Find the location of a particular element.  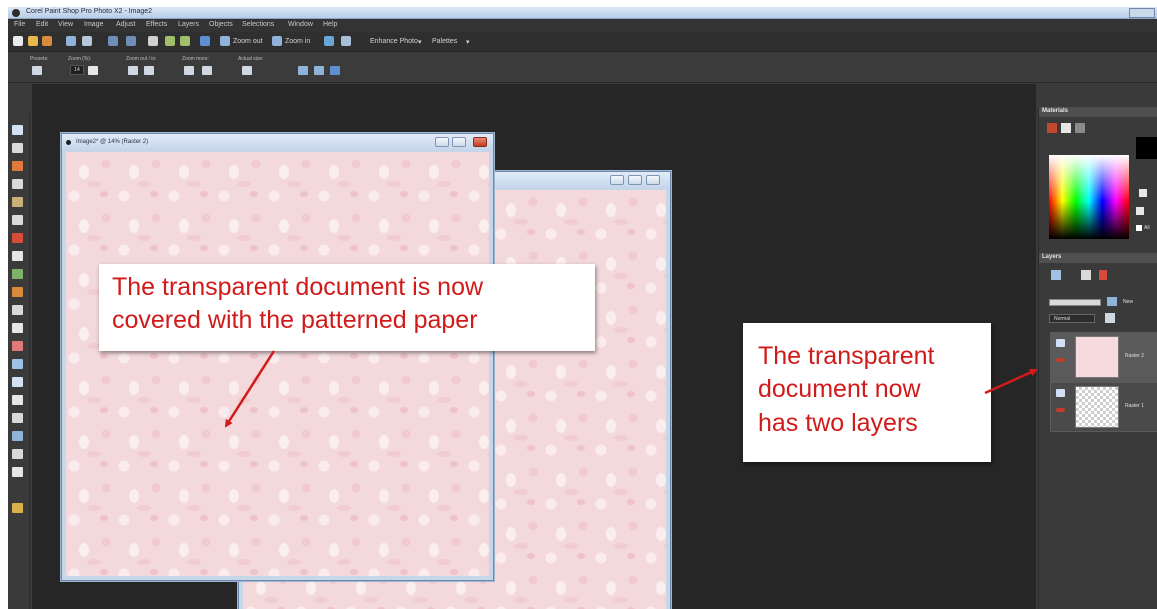

mask-icon is located at coordinates (1112, 301).